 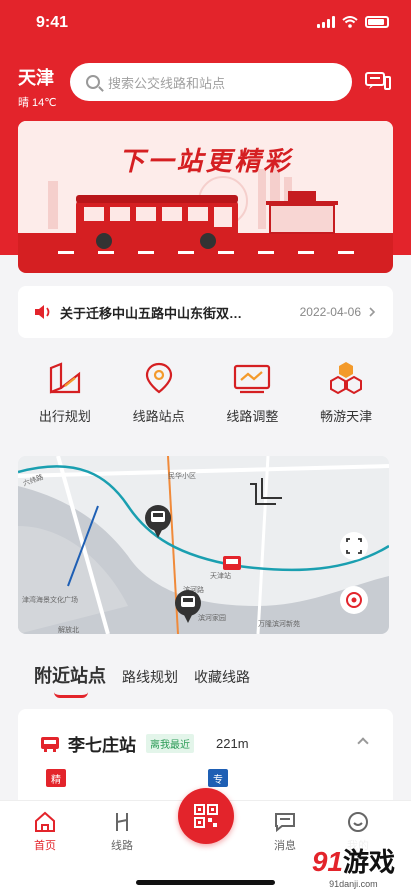 I want to click on quick-action-line-adjust: 线路调整, so click(x=252, y=392).